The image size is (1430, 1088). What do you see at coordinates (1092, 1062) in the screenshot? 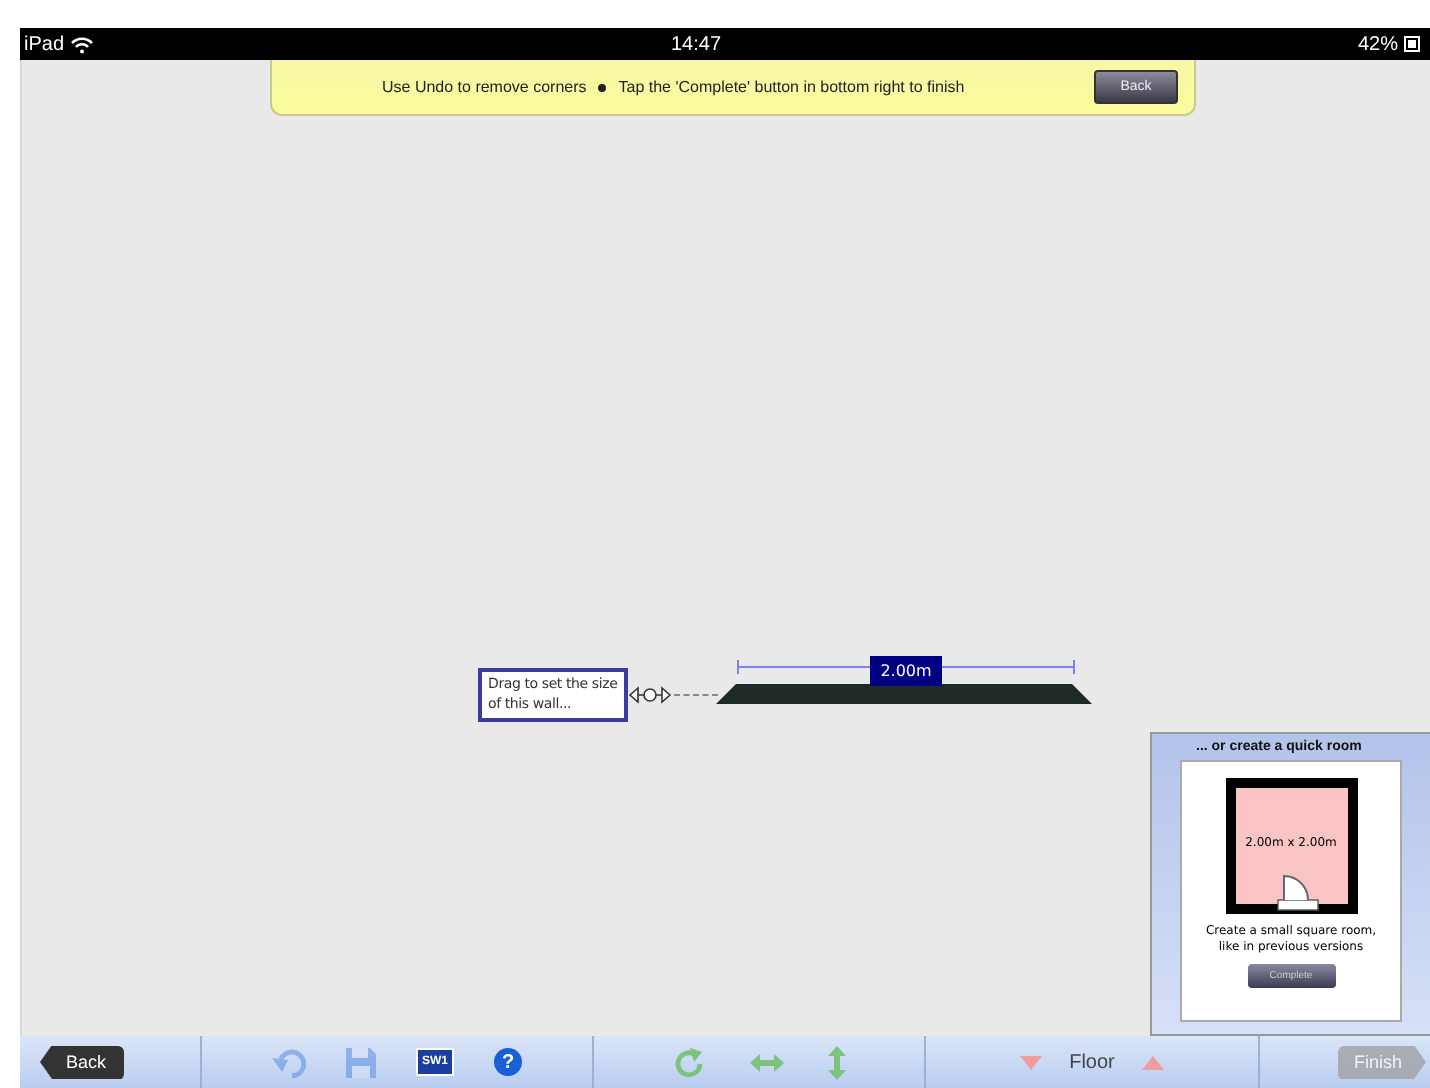
I see `floor-label: Floor` at bounding box center [1092, 1062].